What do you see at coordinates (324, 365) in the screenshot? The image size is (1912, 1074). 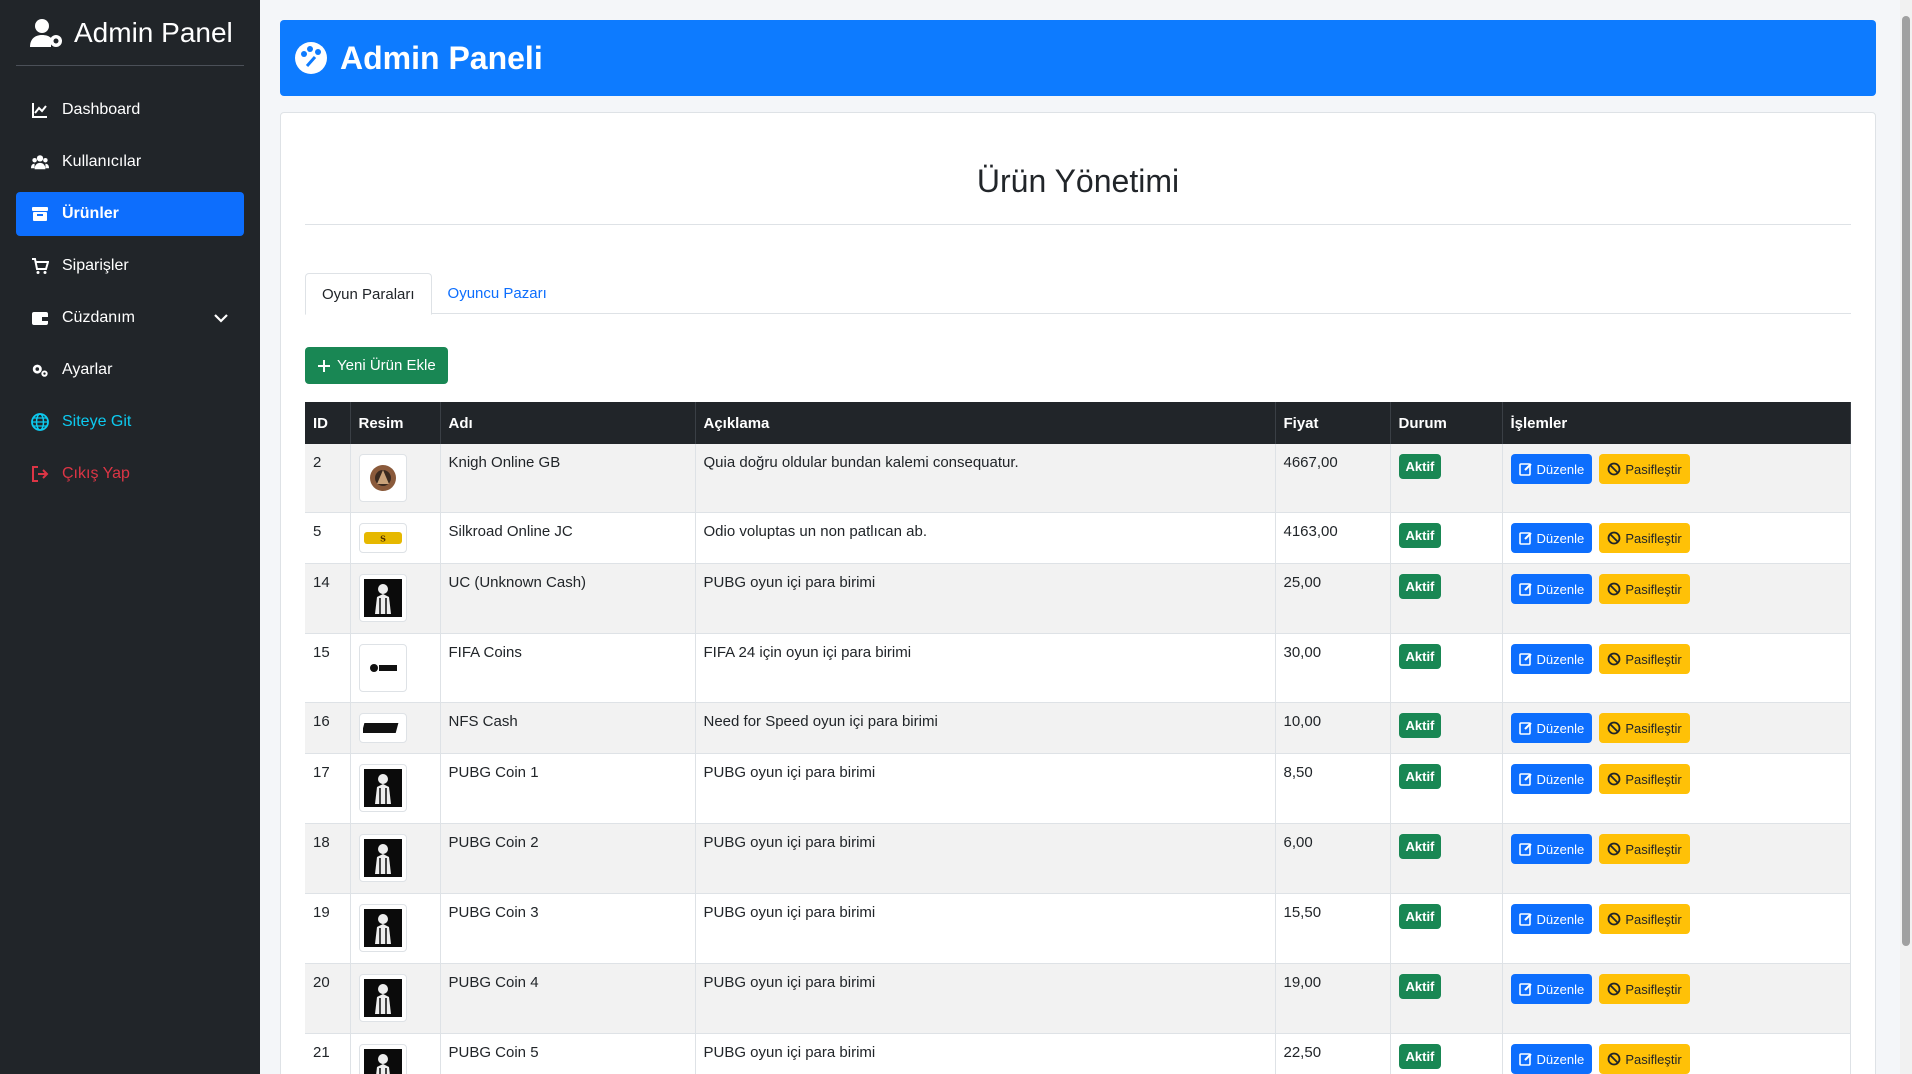 I see `plus-icon` at bounding box center [324, 365].